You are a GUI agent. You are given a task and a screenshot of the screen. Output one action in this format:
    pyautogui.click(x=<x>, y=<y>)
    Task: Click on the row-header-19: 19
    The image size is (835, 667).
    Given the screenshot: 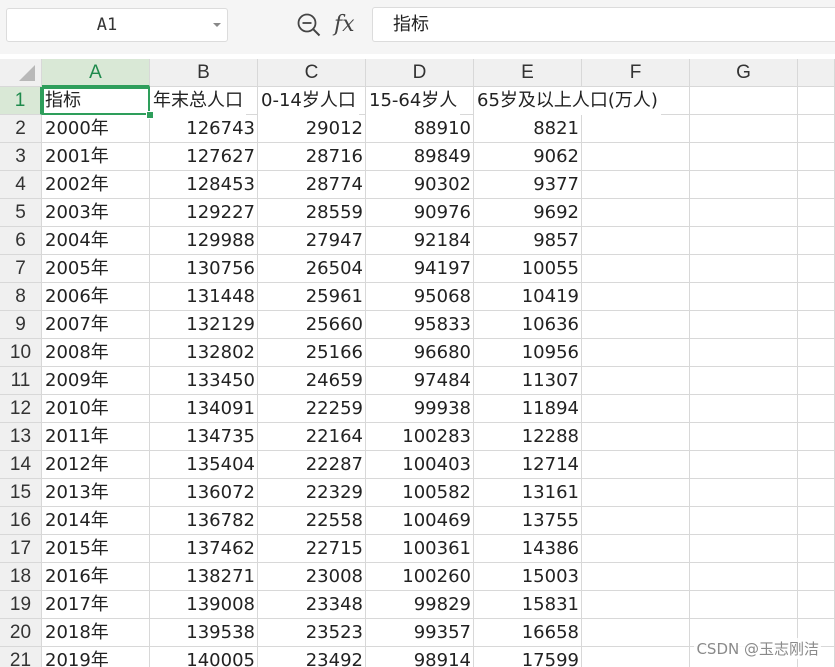 What is the action you would take?
    pyautogui.click(x=21, y=605)
    